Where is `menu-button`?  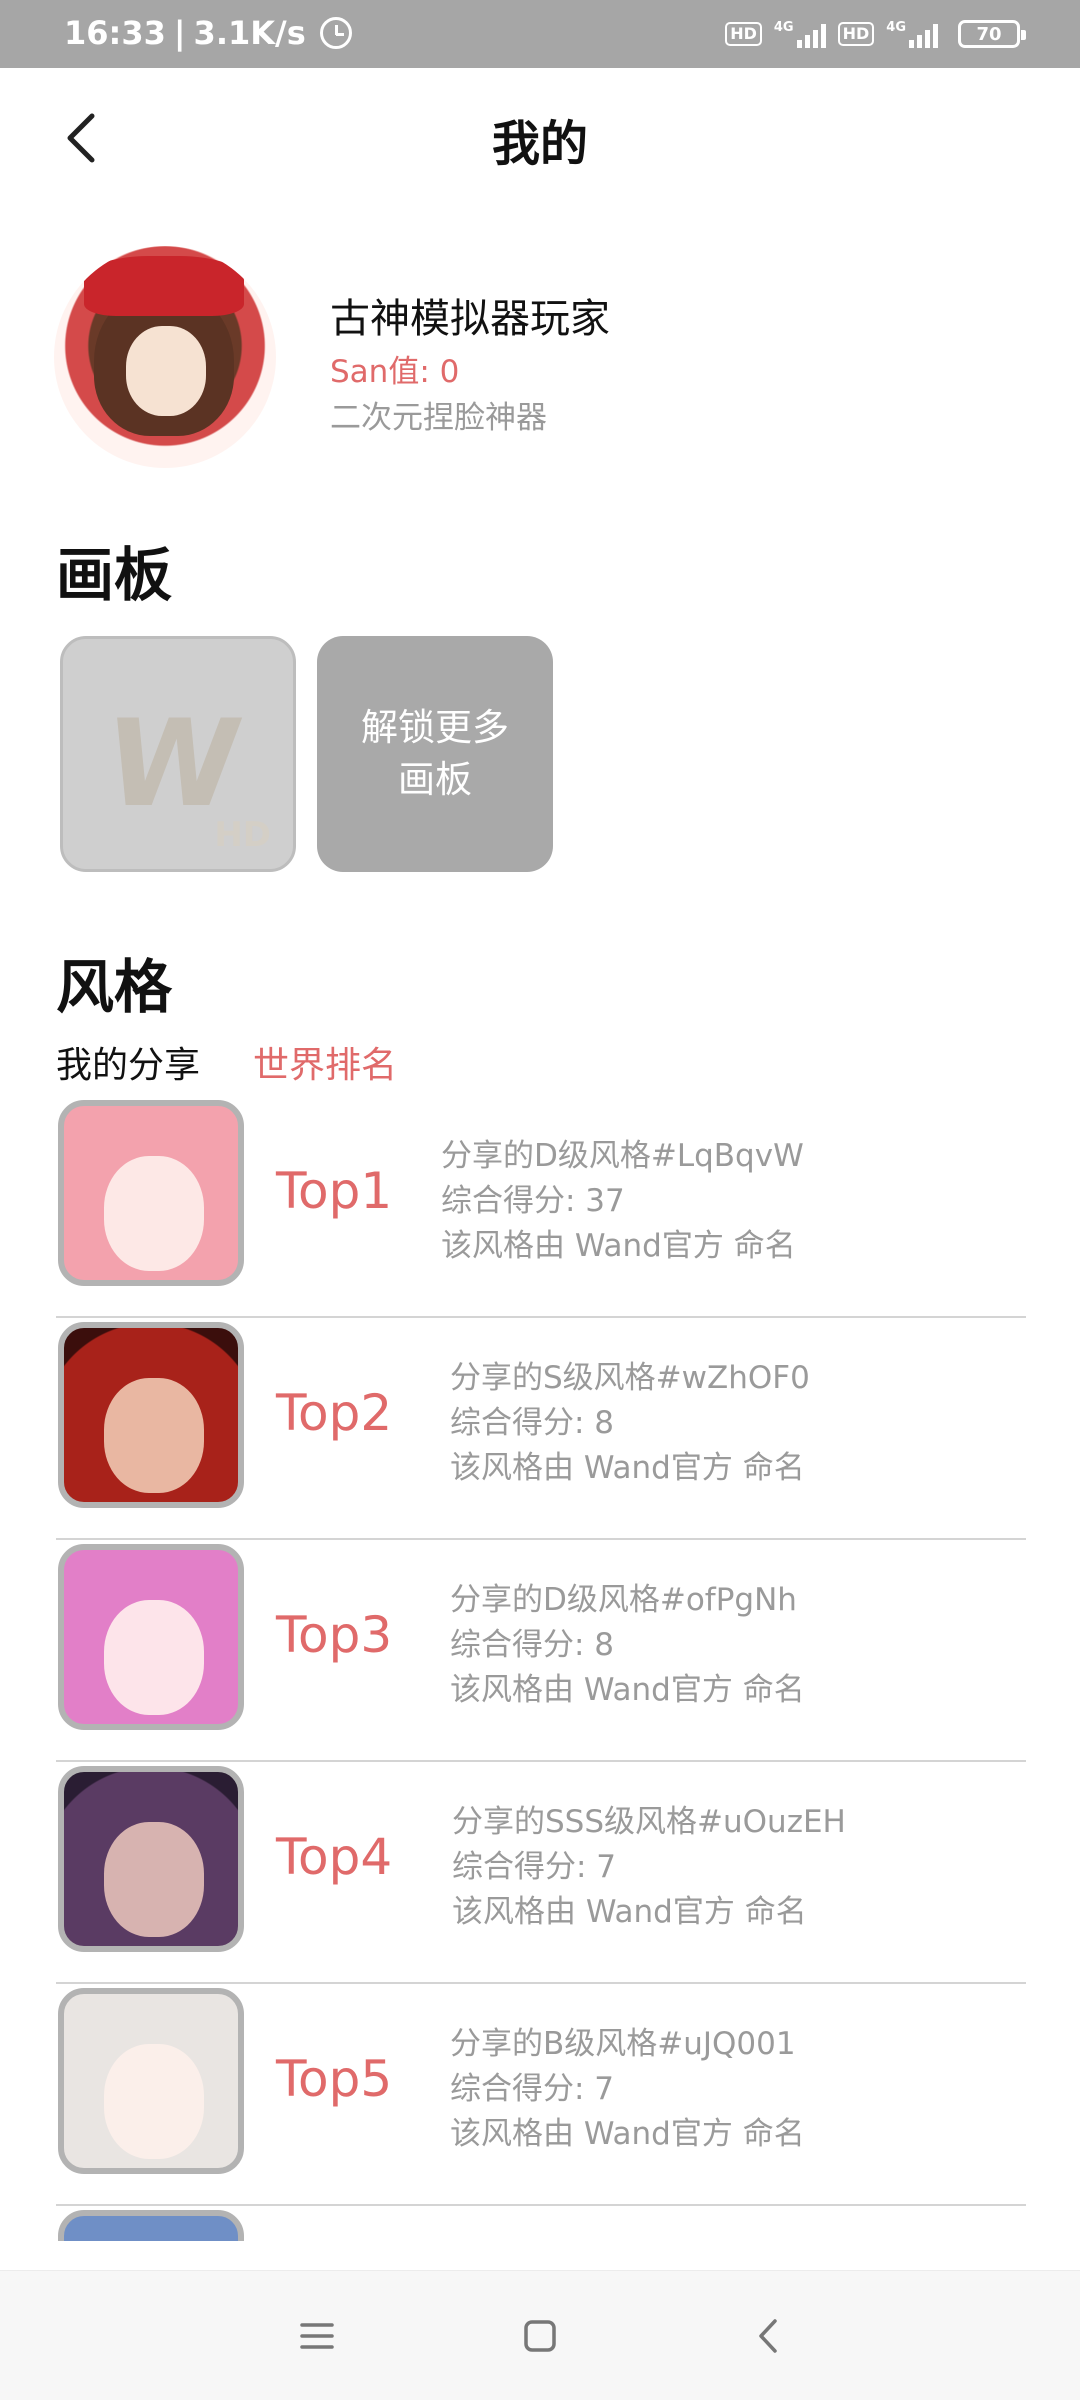
menu-button is located at coordinates (317, 2336).